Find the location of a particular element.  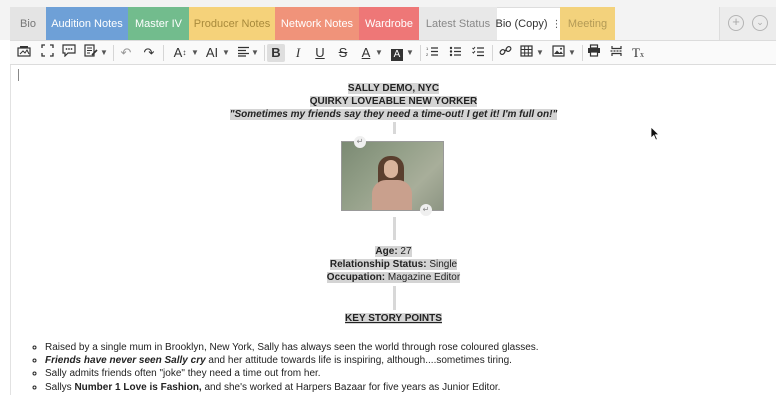

highlight-icon: A is located at coordinates (397, 55).